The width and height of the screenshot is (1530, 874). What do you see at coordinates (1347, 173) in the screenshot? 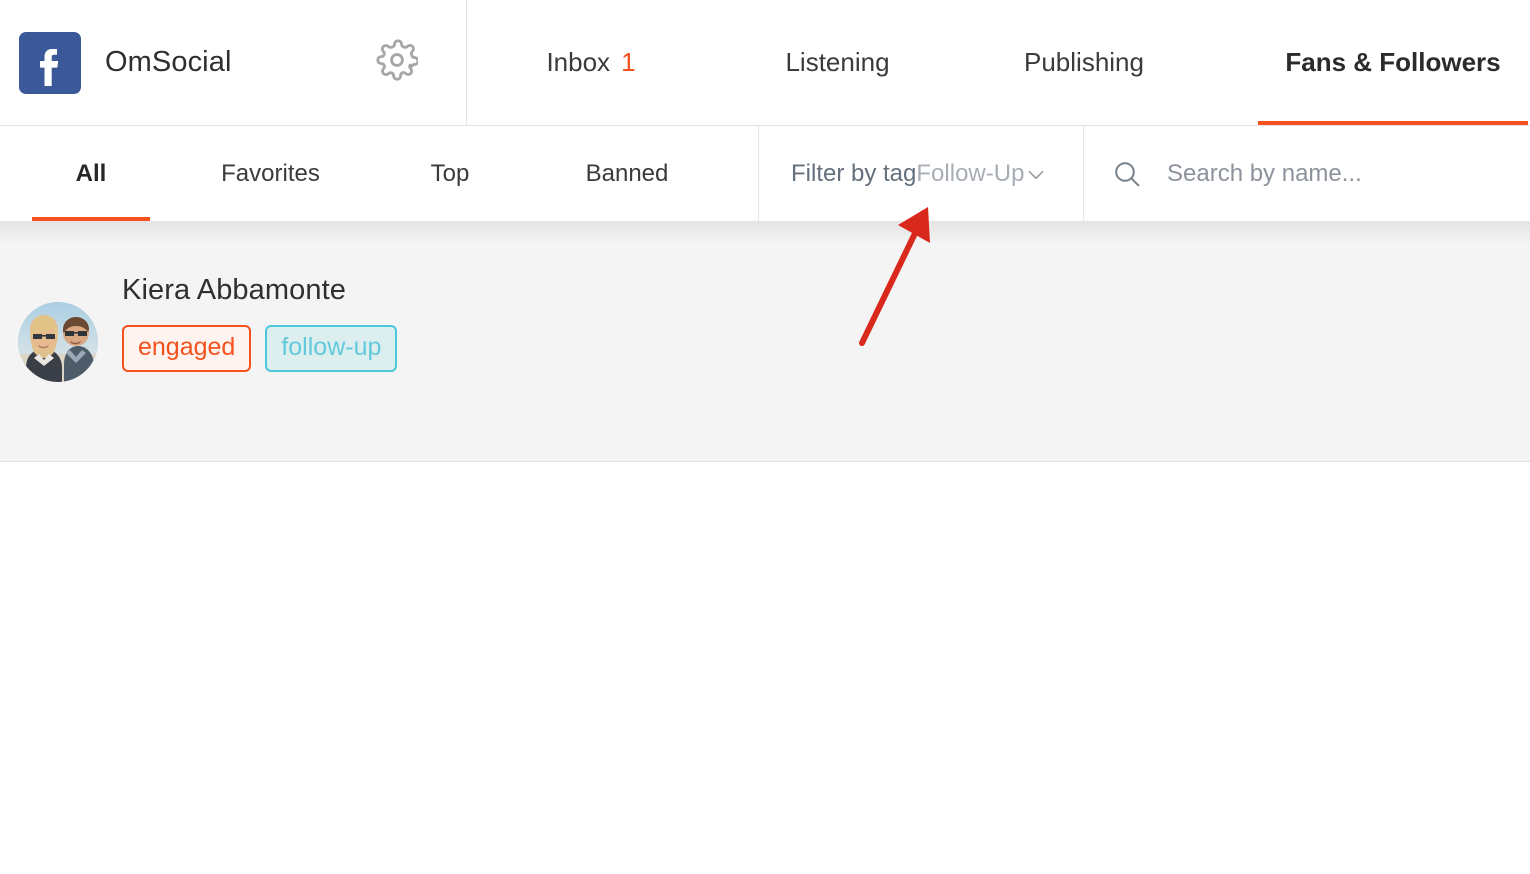
I see `search-input` at bounding box center [1347, 173].